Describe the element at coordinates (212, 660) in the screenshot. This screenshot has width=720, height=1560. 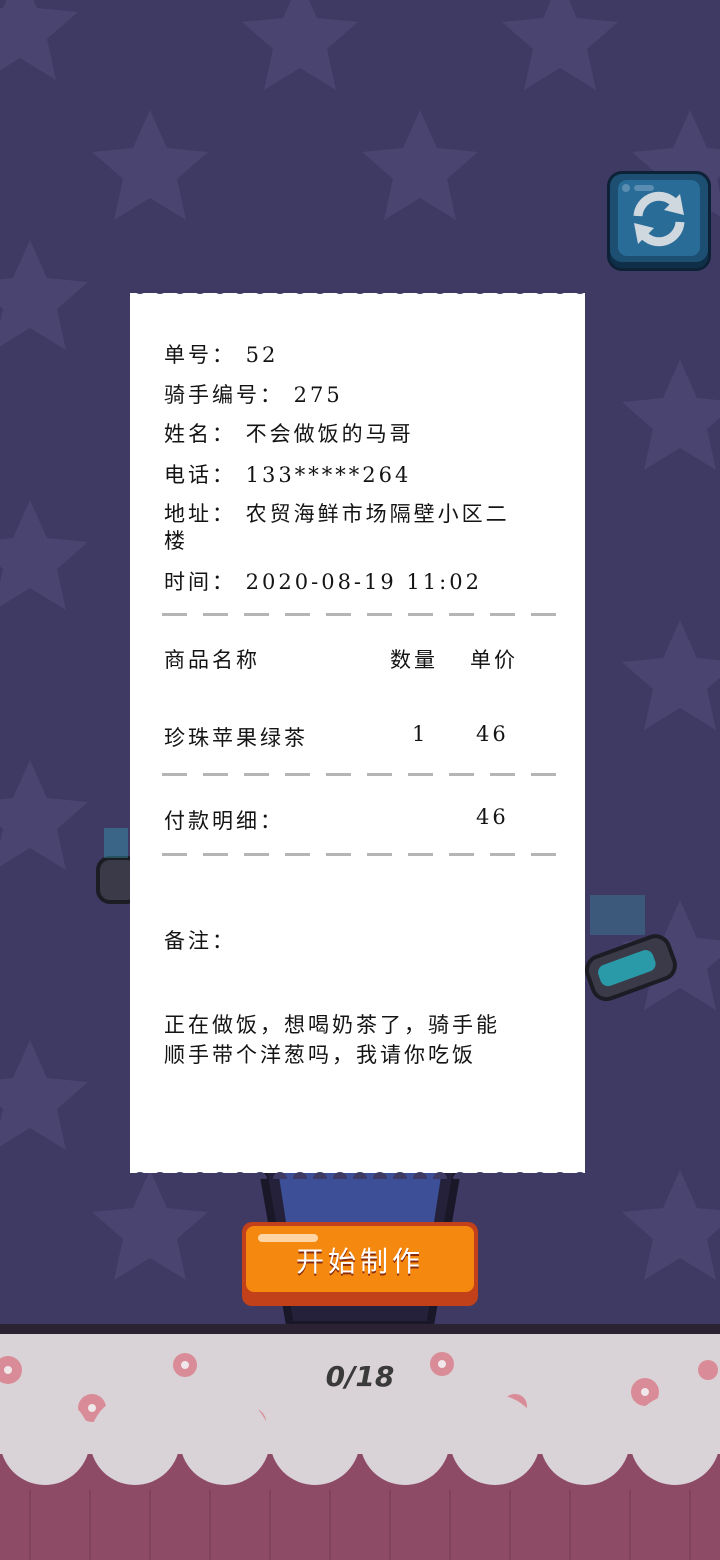
I see `header-item-name: 商品名称` at that location.